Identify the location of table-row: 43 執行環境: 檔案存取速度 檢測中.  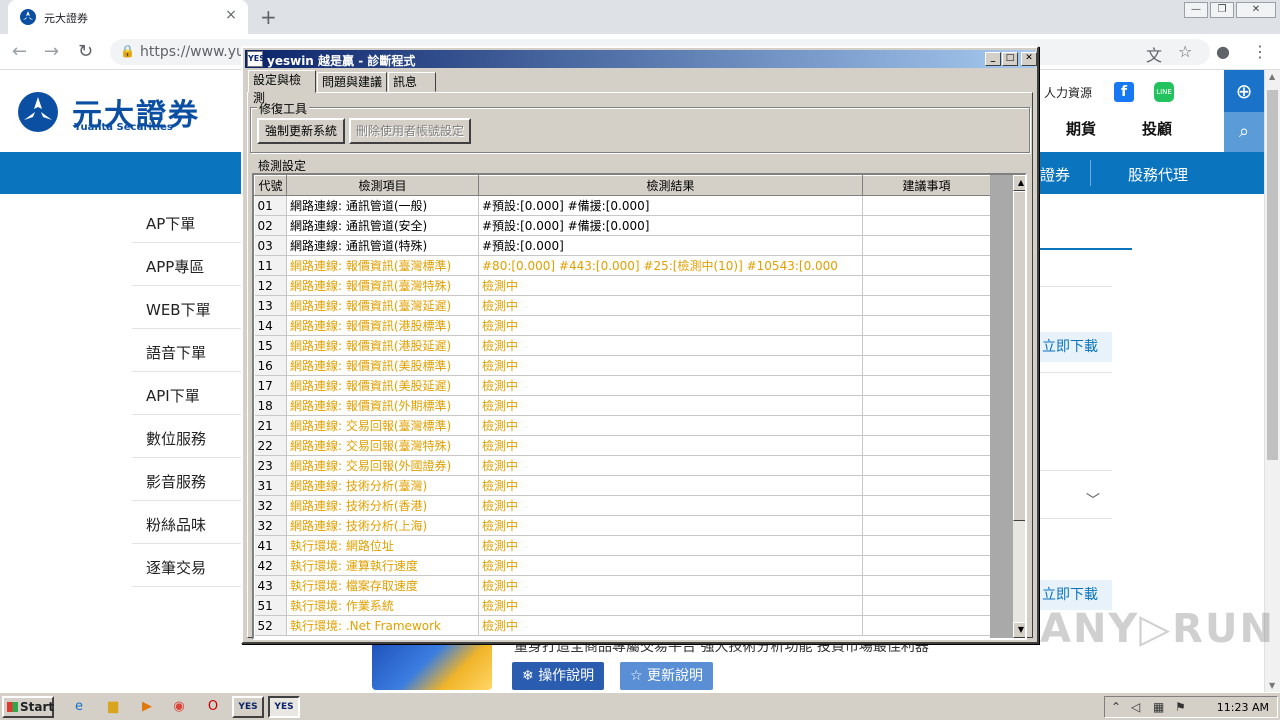
(622, 585).